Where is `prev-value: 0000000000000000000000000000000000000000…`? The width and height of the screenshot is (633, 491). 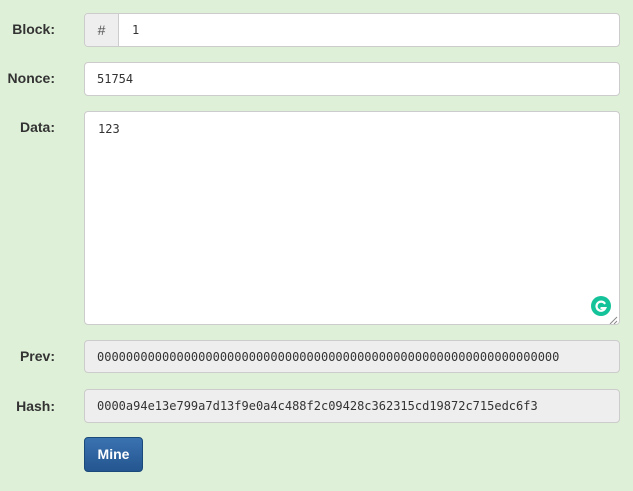
prev-value: 0000000000000000000000000000000000000000… is located at coordinates (328, 357).